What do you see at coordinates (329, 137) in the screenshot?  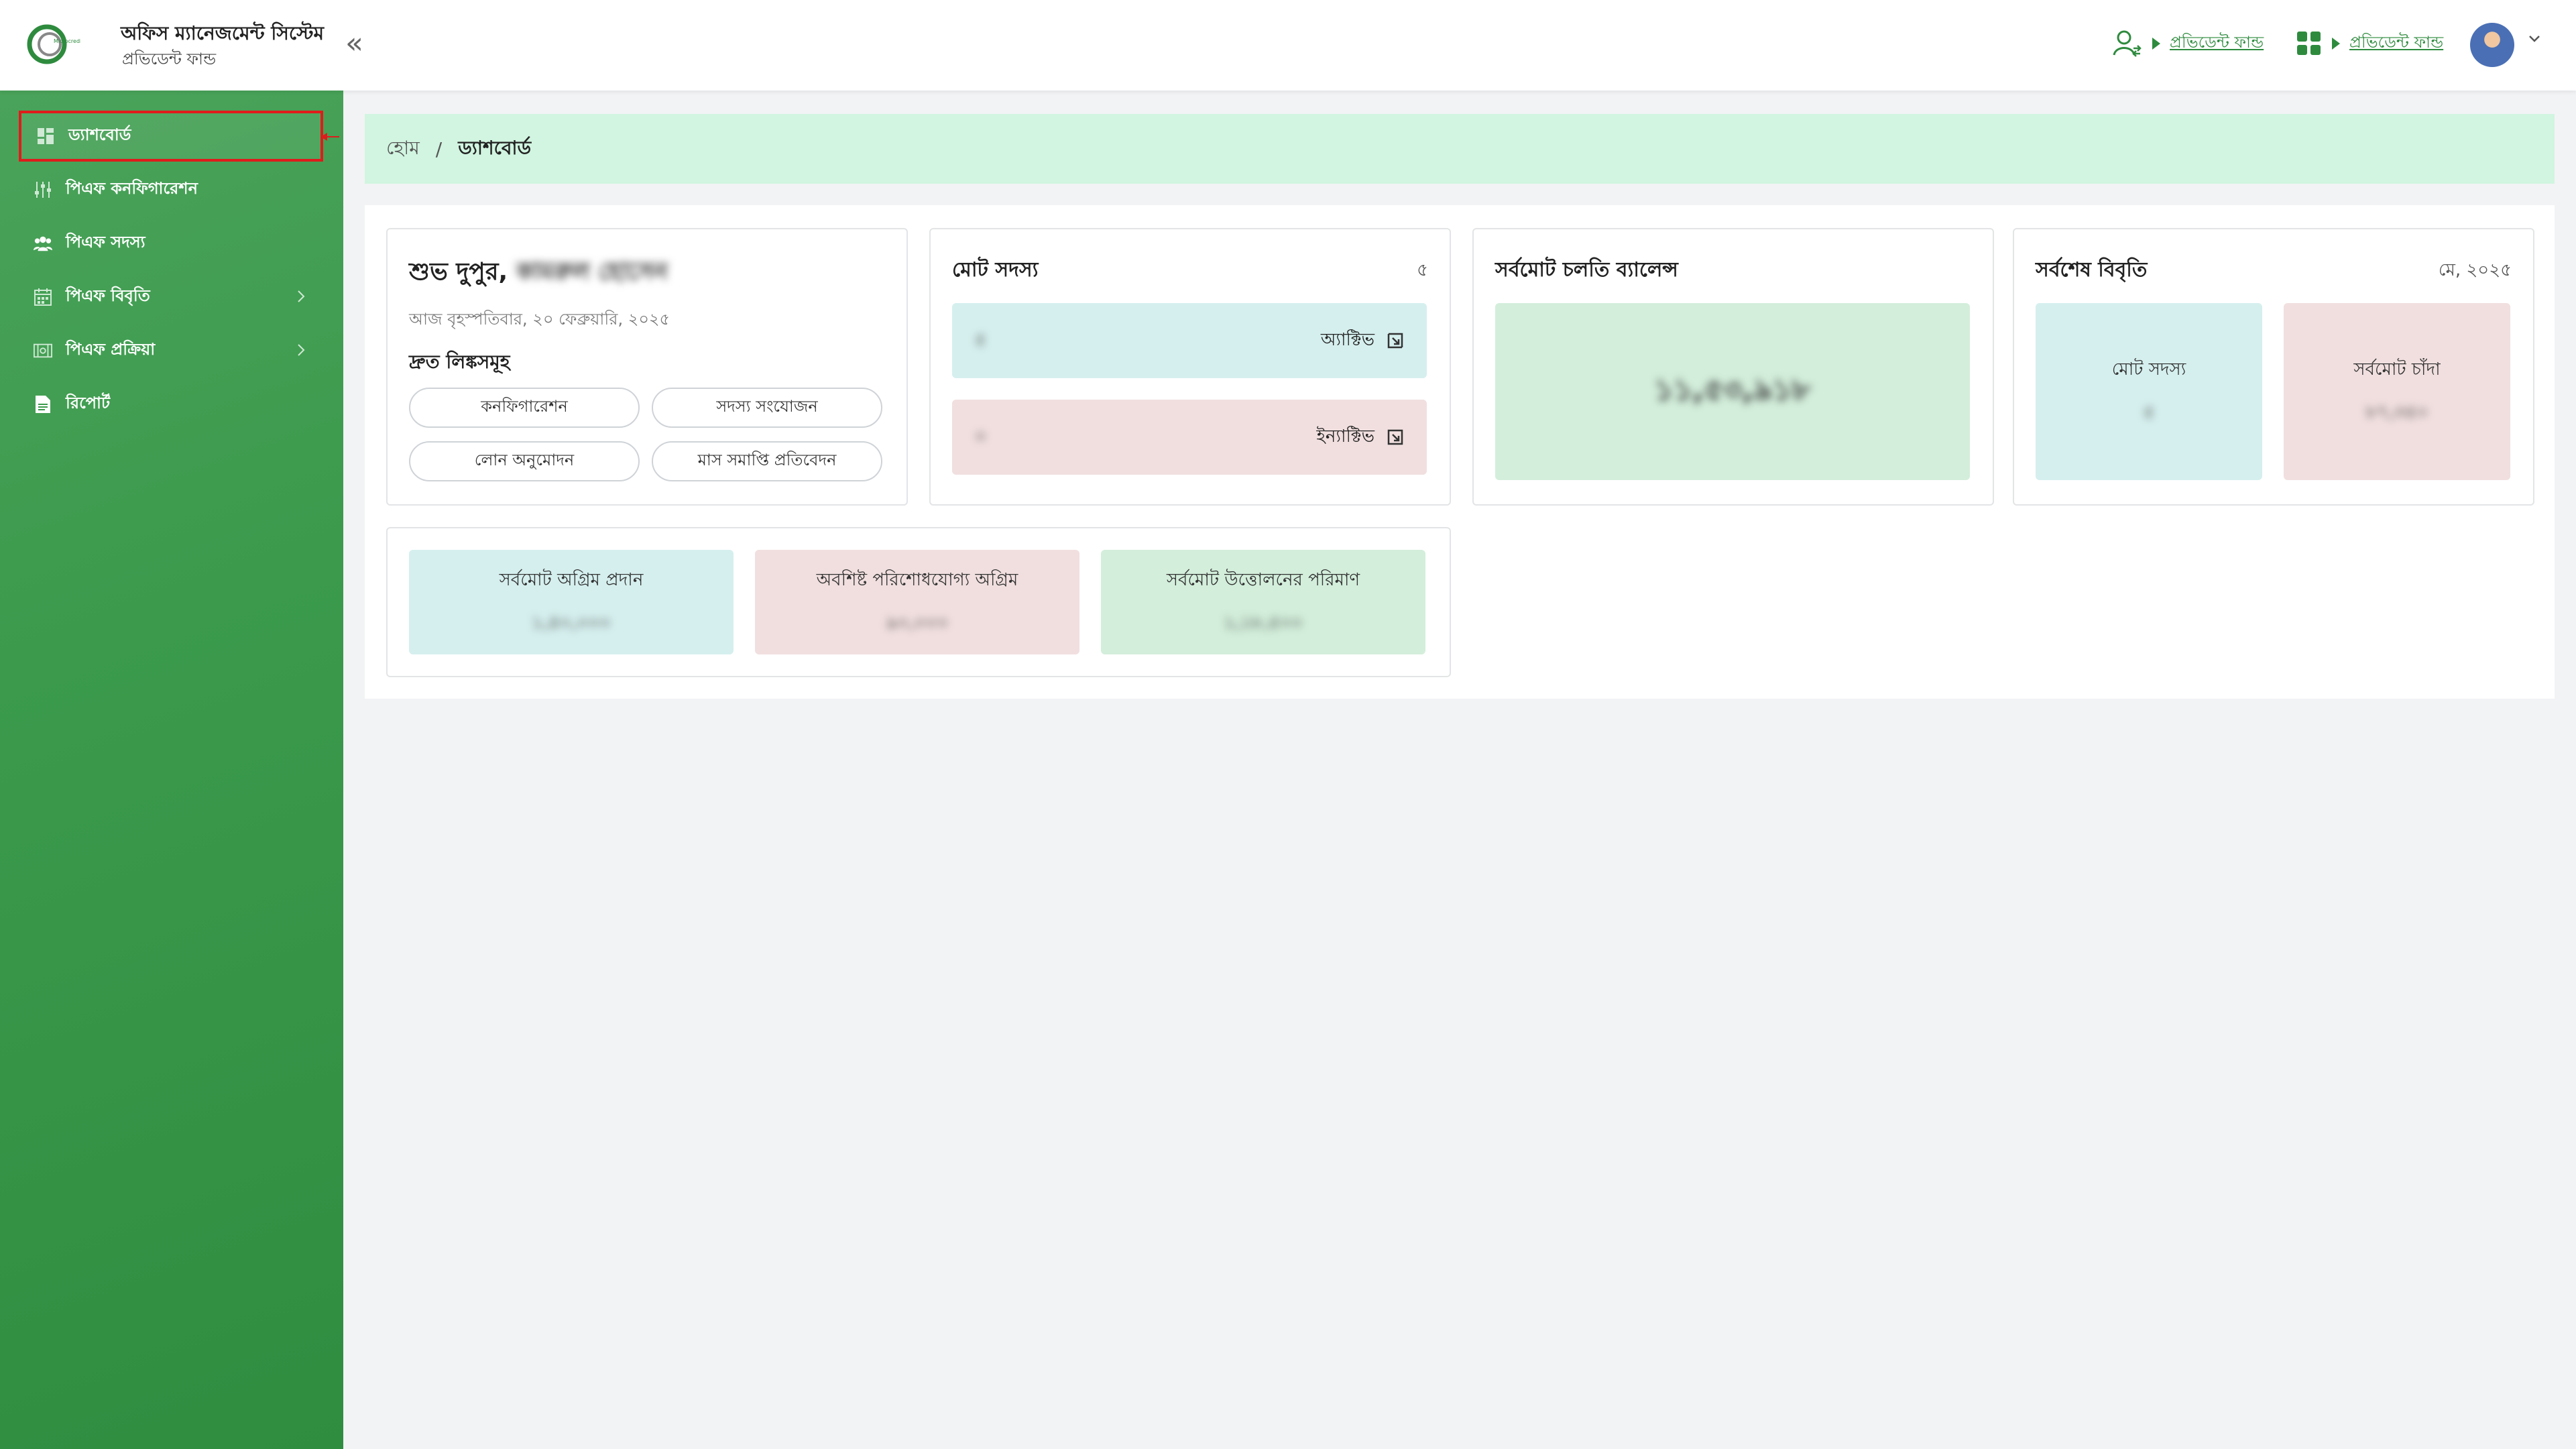 I see `active-item-marker-icon` at bounding box center [329, 137].